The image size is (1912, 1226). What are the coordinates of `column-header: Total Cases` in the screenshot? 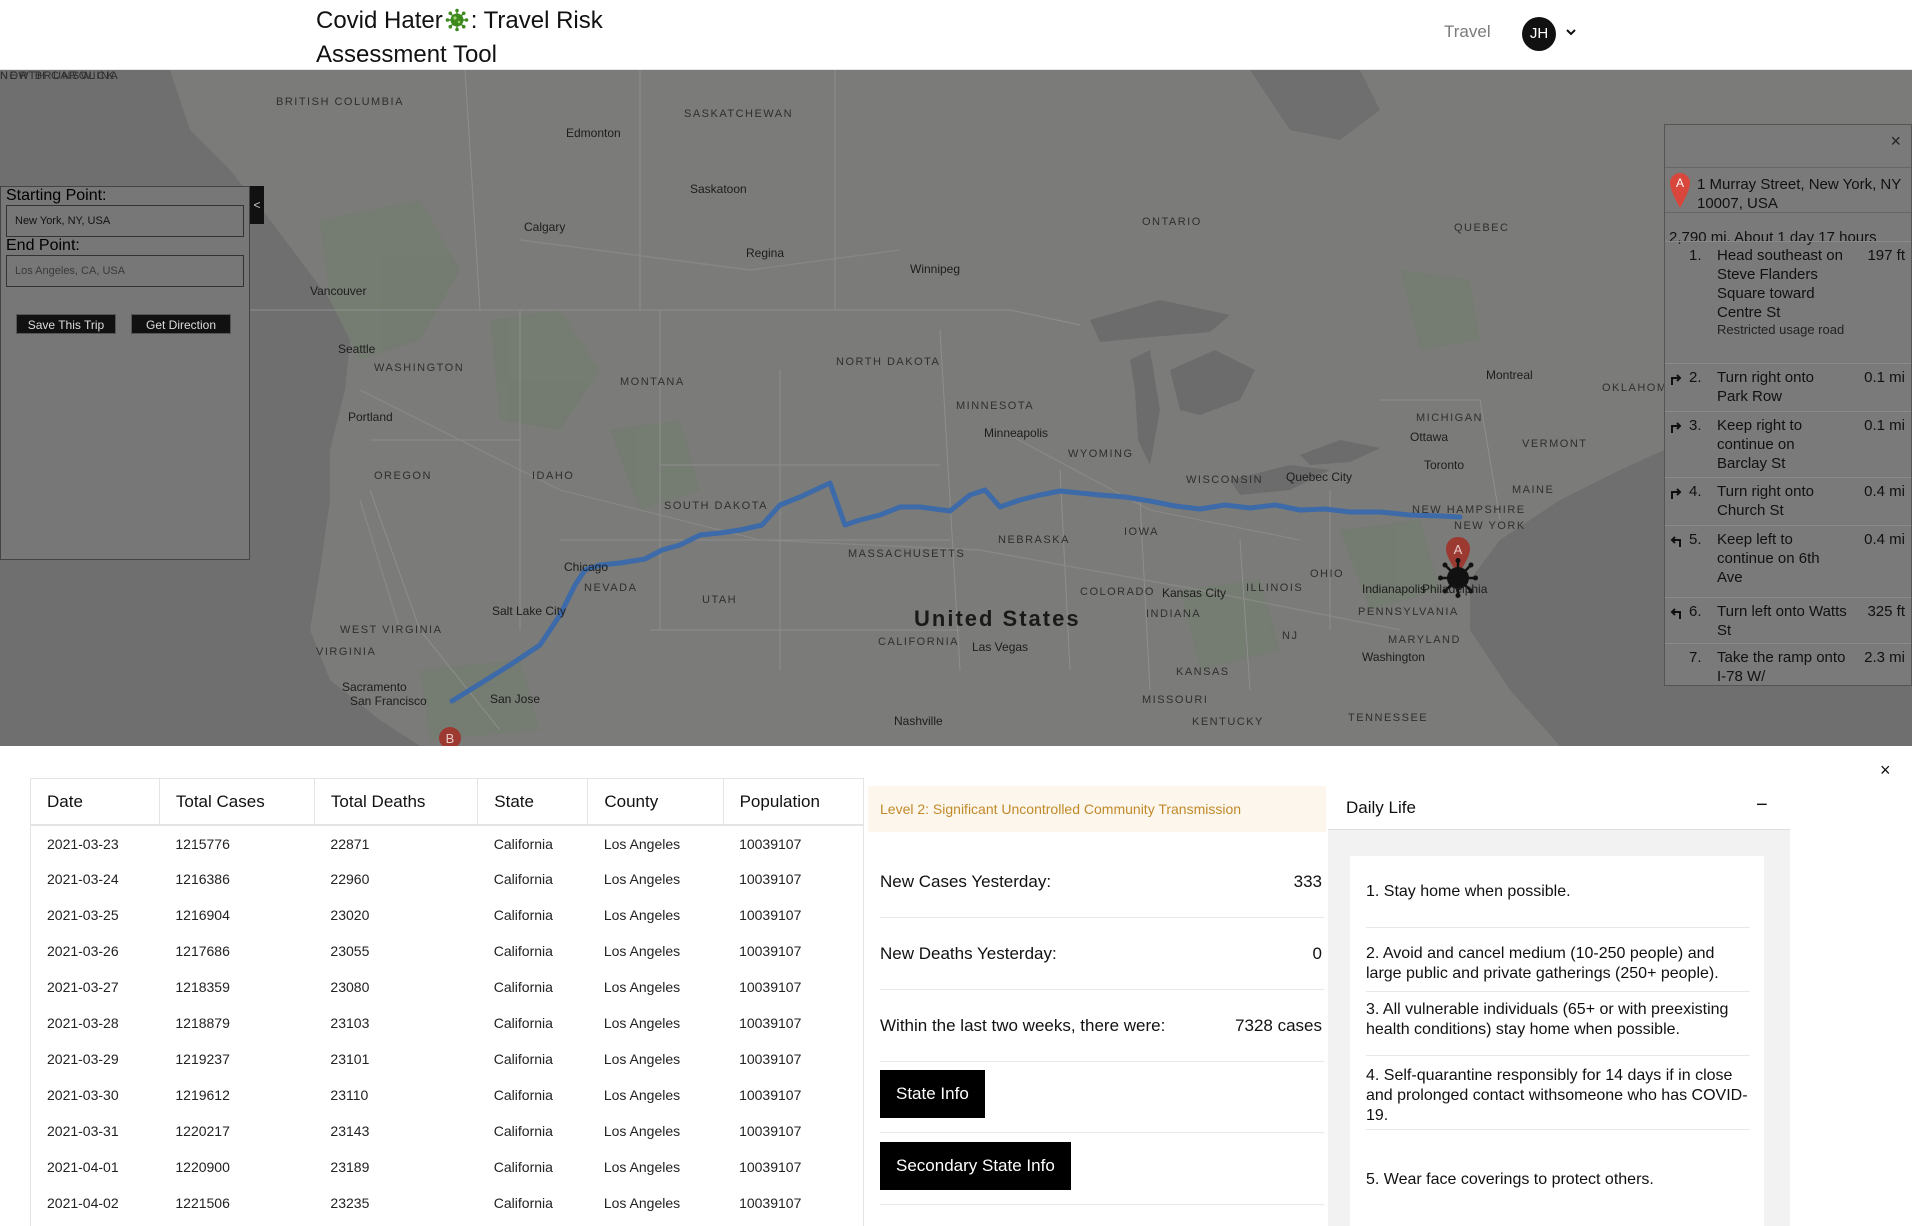 It's located at (237, 802).